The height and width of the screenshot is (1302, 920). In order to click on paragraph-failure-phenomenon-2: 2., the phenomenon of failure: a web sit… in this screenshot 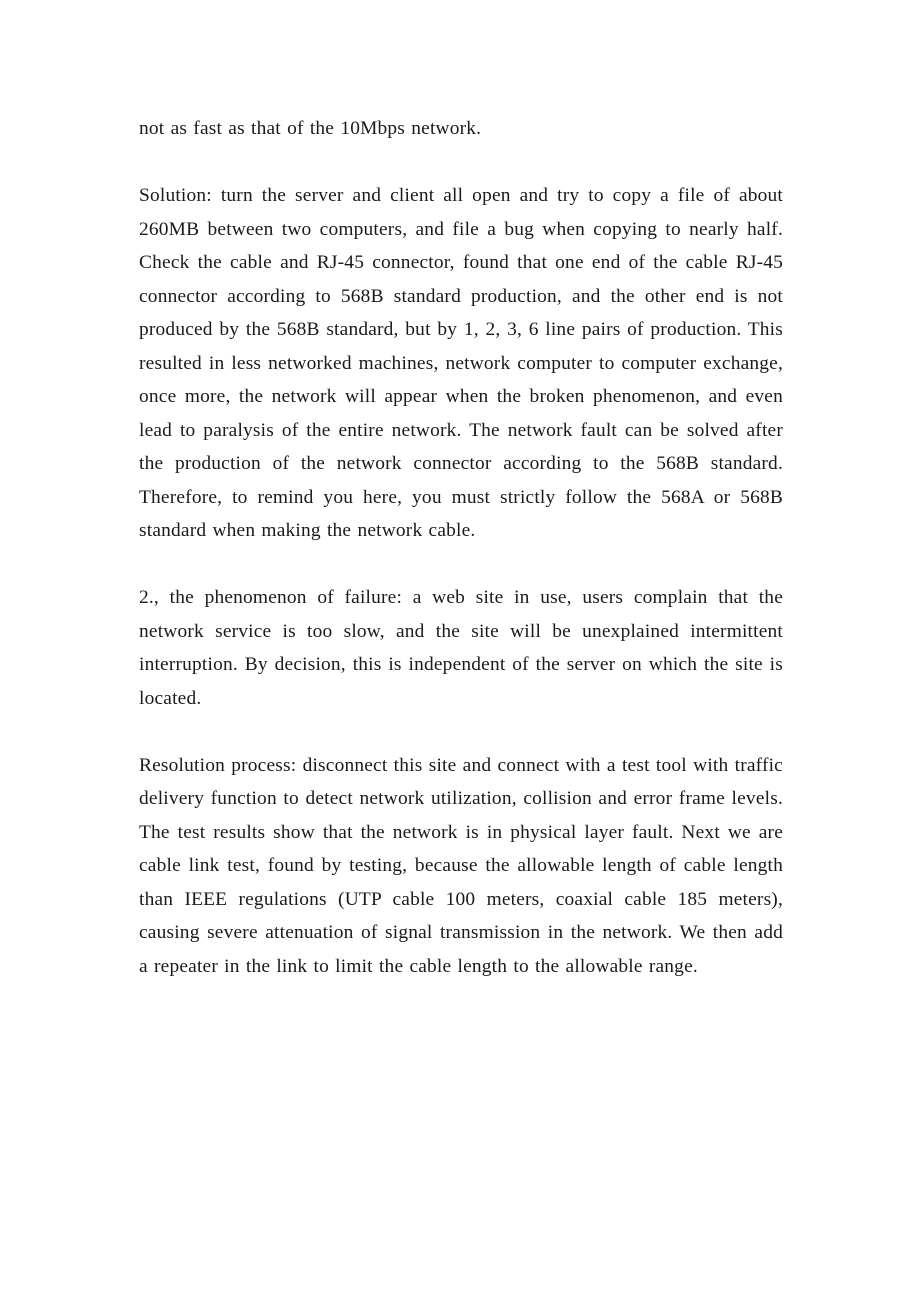, I will do `click(461, 648)`.